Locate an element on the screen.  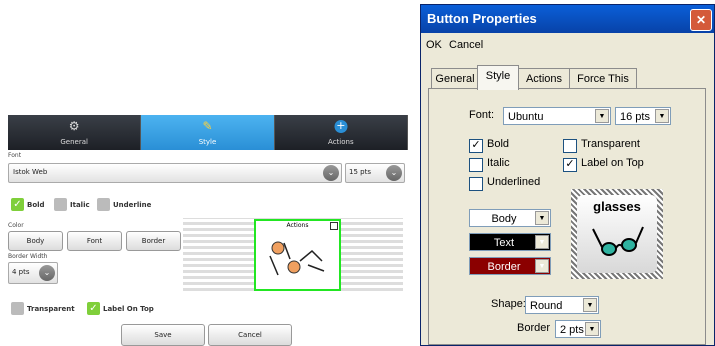
border-color-value: Border is located at coordinates (504, 267).